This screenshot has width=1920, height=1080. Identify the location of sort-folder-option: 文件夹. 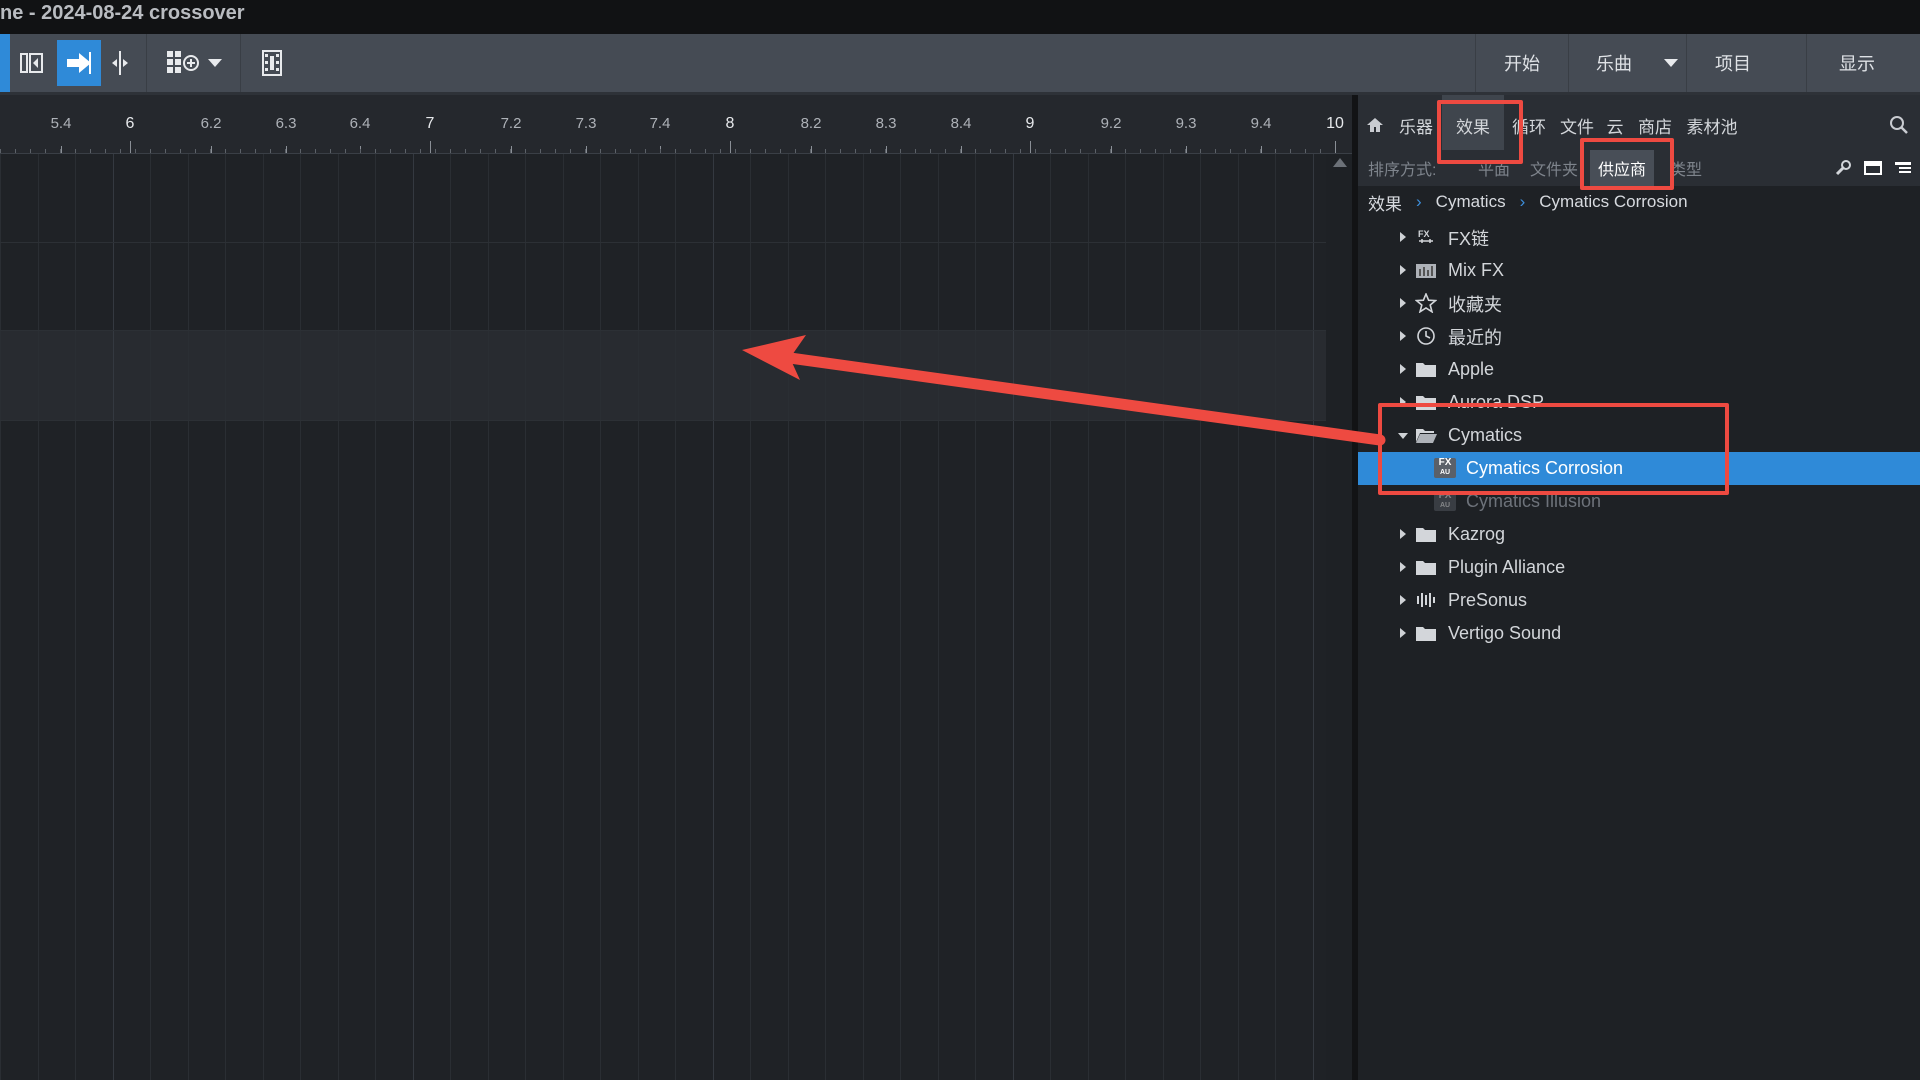
(1554, 168).